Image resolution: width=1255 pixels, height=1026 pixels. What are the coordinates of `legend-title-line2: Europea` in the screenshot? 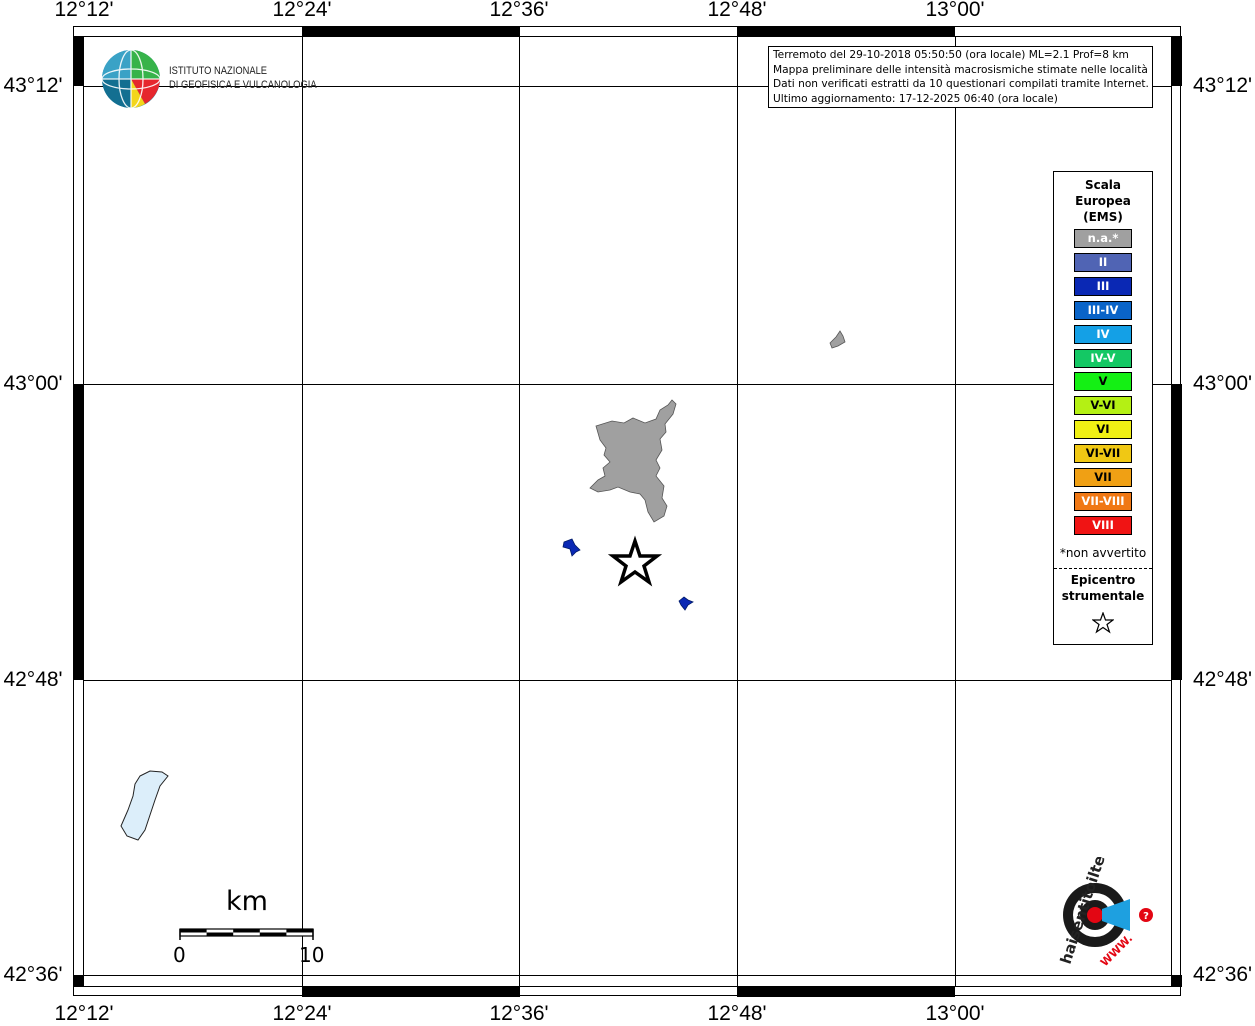 It's located at (1103, 201).